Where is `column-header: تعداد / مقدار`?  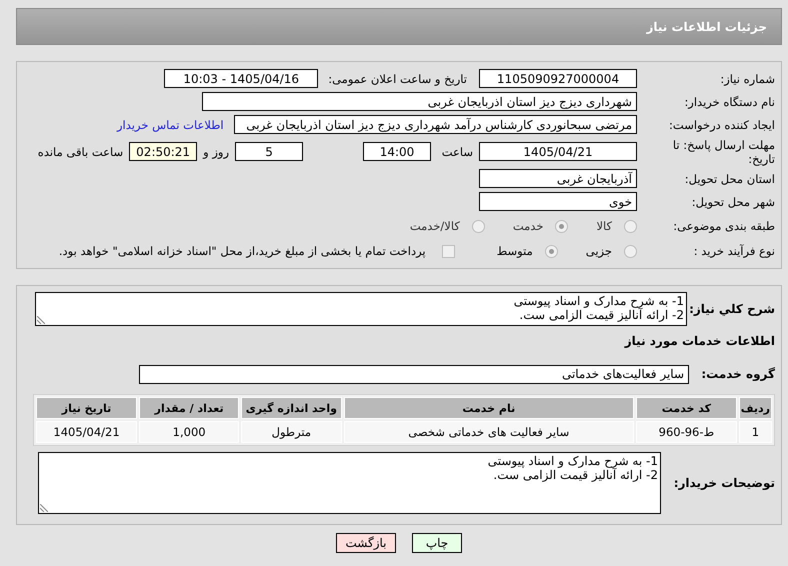 column-header: تعداد / مقدار is located at coordinates (189, 408).